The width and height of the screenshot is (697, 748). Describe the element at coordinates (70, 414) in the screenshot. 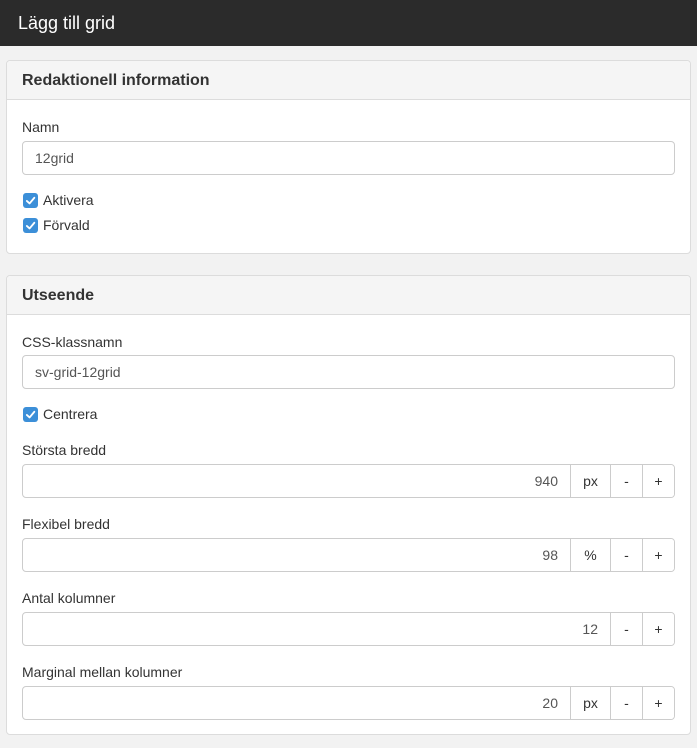

I see `center-label: Centrera` at that location.